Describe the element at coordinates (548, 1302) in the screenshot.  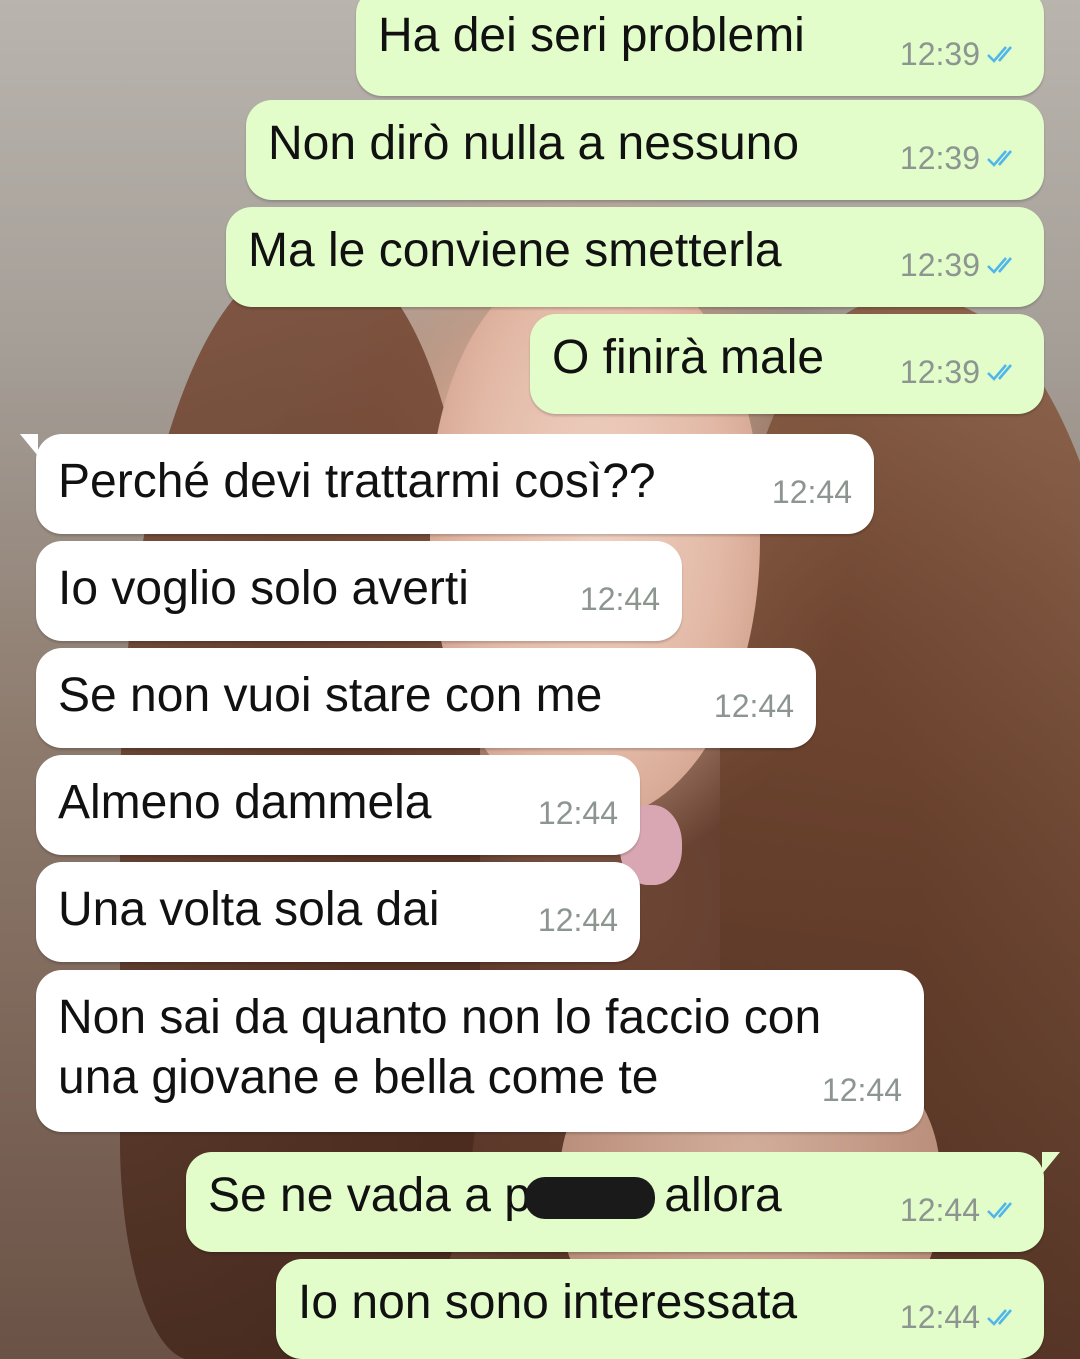
I see `message-text: Io non sono interessata` at that location.